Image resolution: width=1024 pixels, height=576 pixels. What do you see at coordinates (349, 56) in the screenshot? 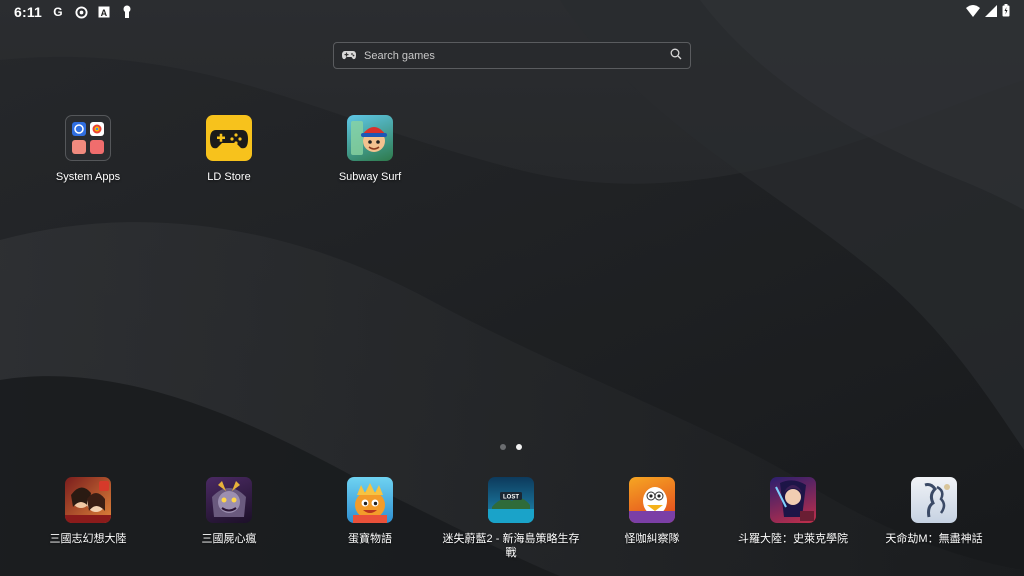
I see `gamepad-icon` at bounding box center [349, 56].